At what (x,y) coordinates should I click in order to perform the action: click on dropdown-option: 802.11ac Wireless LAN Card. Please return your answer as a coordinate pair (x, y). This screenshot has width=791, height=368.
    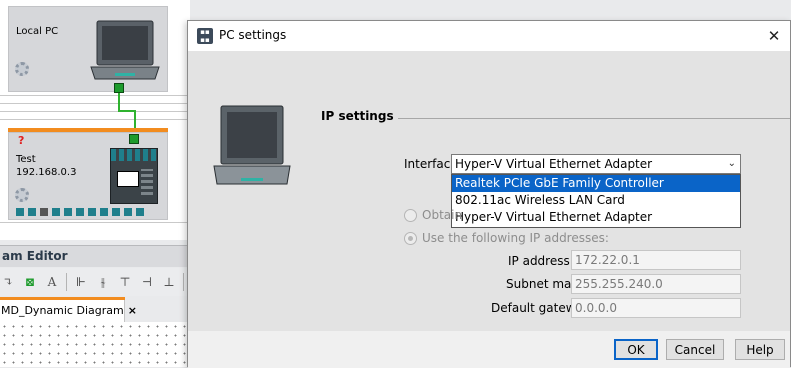
    Looking at the image, I should click on (596, 200).